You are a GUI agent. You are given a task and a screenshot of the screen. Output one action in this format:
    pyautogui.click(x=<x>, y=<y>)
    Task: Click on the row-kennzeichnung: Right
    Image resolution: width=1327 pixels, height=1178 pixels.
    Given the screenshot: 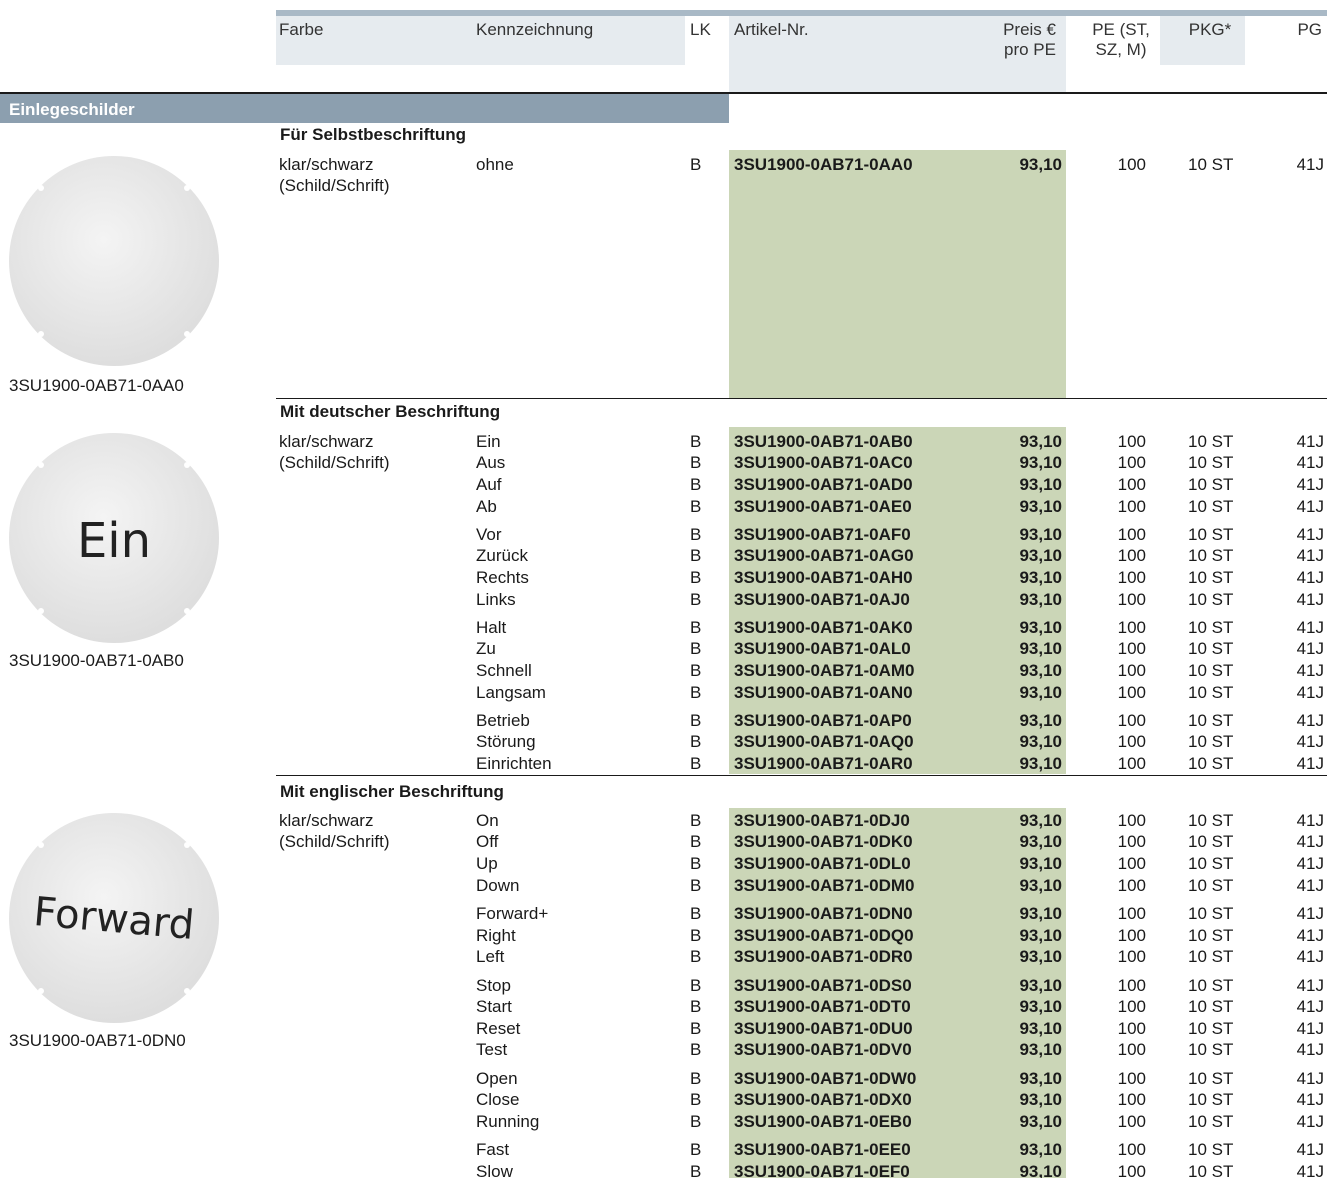 What is the action you would take?
    pyautogui.click(x=496, y=935)
    